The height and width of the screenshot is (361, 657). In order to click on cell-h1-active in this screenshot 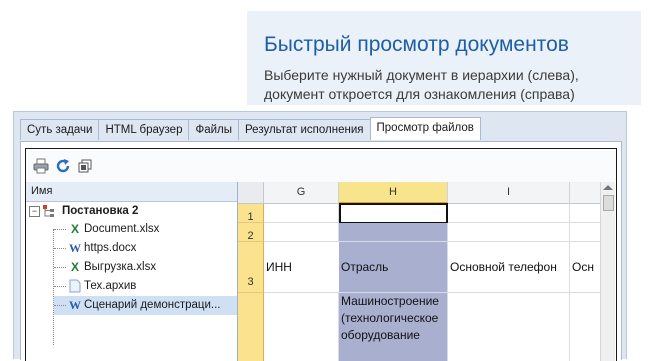, I will do `click(393, 213)`.